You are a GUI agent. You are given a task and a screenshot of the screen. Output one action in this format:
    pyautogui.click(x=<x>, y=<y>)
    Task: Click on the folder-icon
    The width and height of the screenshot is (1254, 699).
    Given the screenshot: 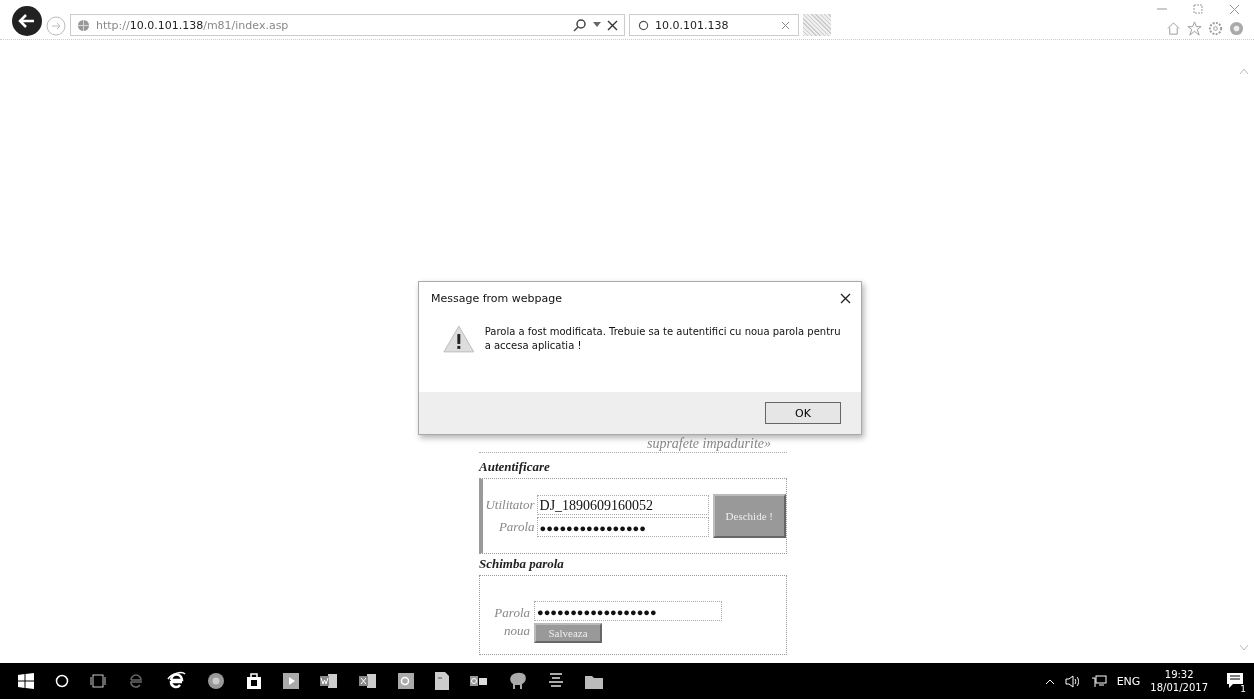 What is the action you would take?
    pyautogui.click(x=594, y=681)
    